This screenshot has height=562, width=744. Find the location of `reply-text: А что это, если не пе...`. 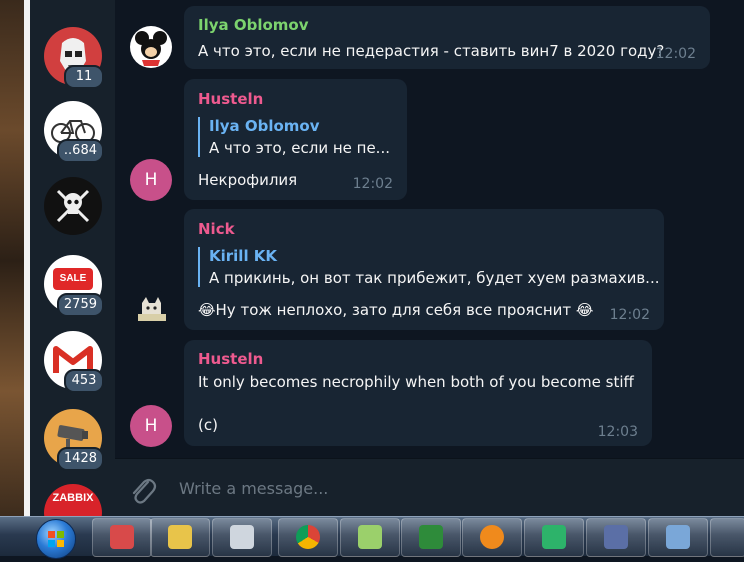

reply-text: А что это, если не пе... is located at coordinates (299, 148).